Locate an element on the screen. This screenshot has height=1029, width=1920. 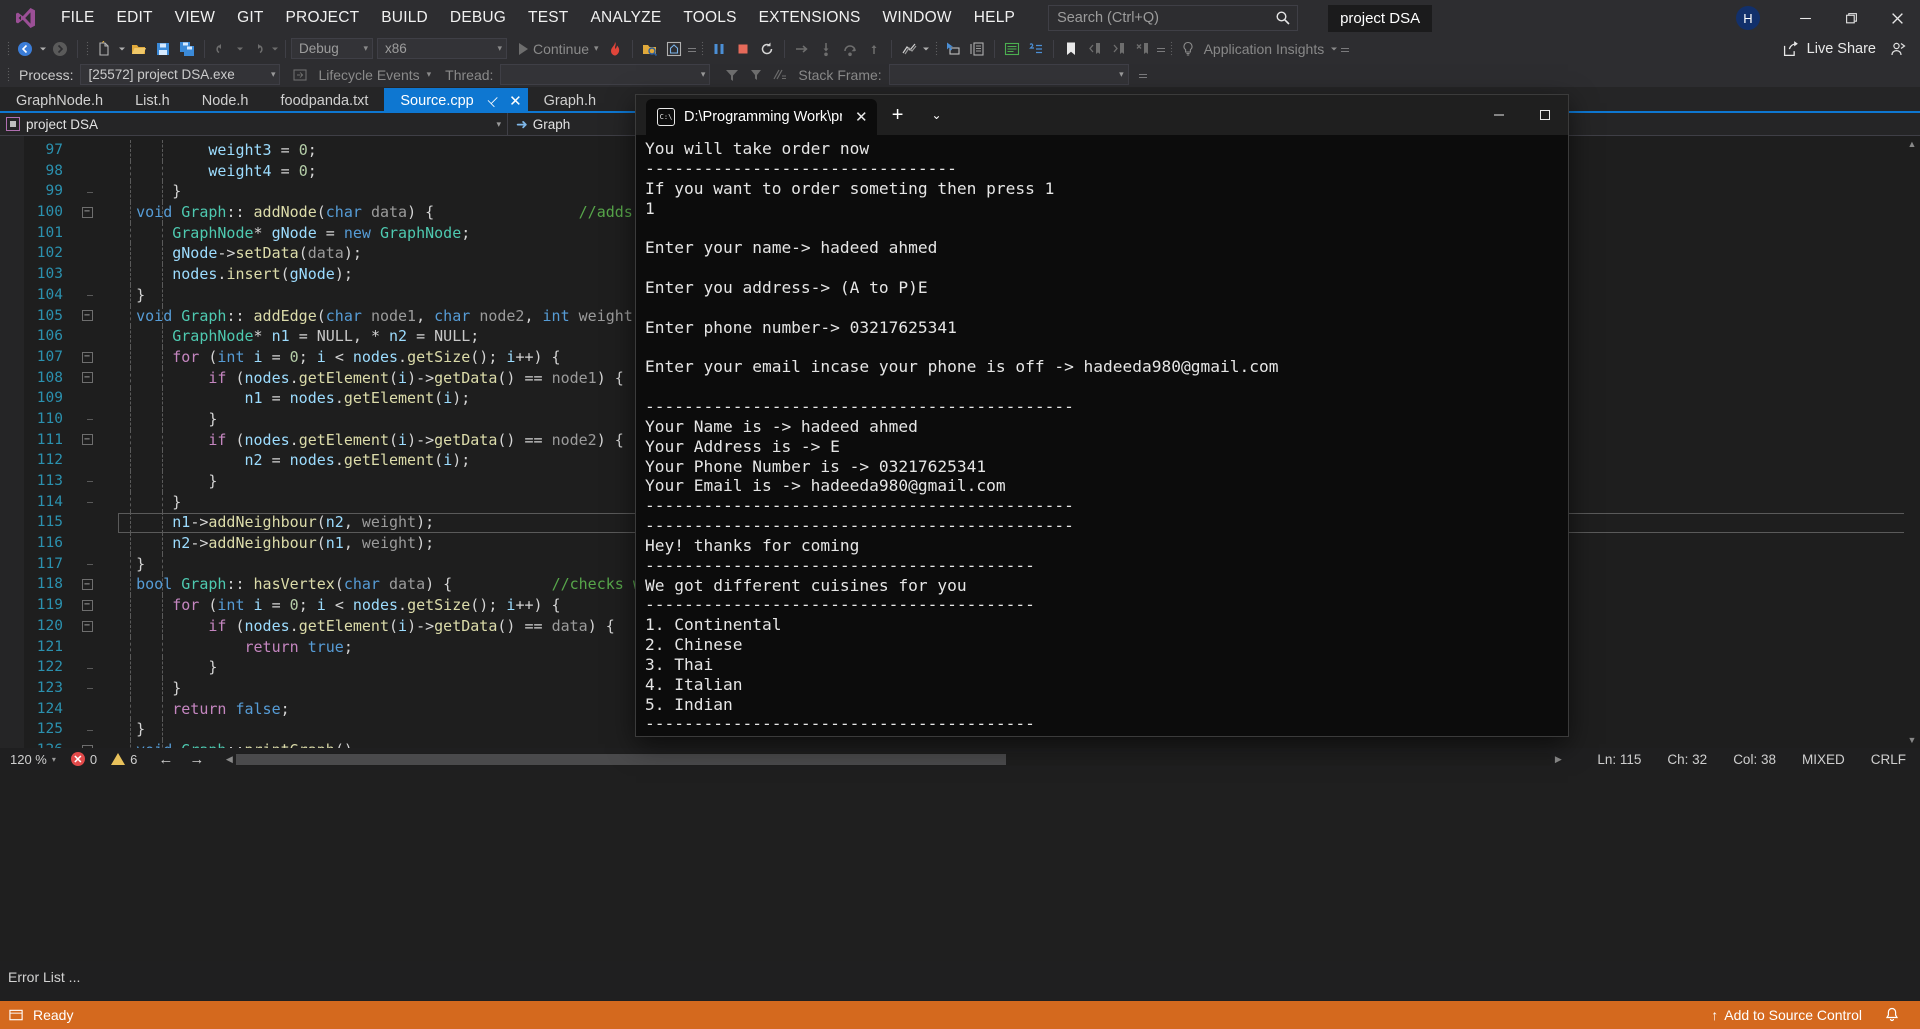
redo-icon is located at coordinates (257, 49).